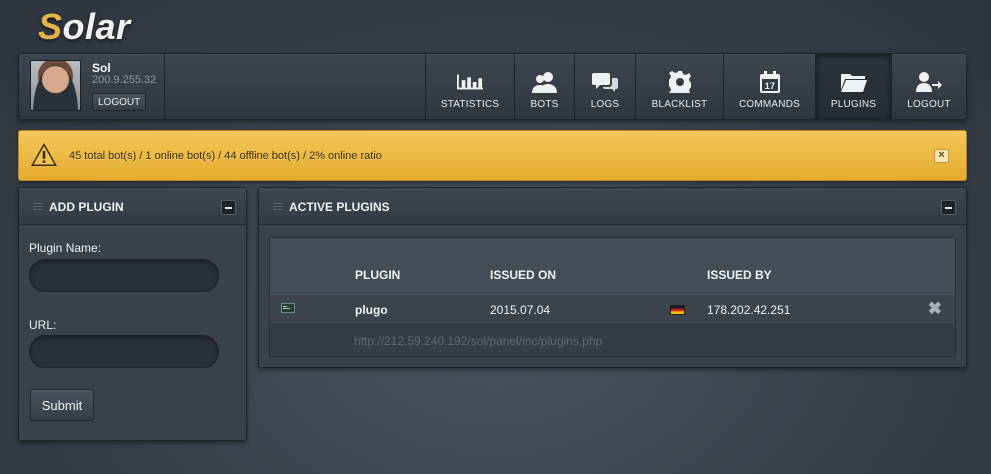  What do you see at coordinates (929, 82) in the screenshot?
I see `user-logout-icon` at bounding box center [929, 82].